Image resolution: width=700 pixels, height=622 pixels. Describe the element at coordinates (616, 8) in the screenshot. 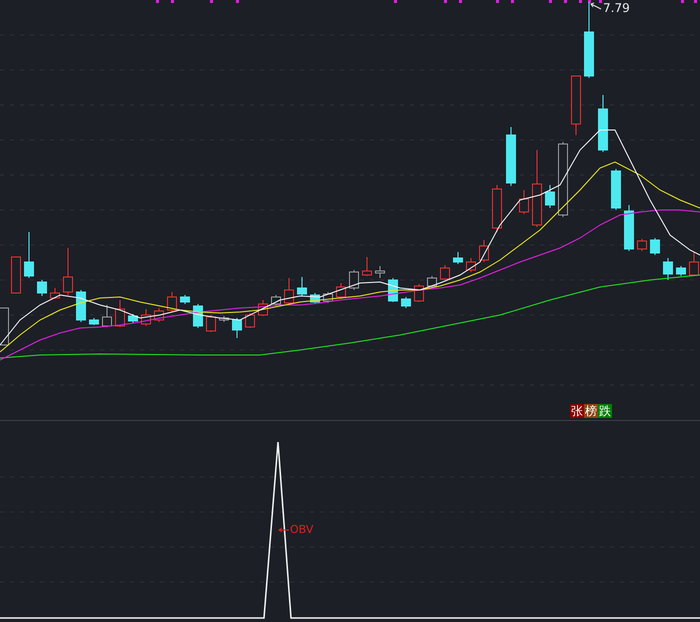

I see `peak-price-label: 7.79` at that location.